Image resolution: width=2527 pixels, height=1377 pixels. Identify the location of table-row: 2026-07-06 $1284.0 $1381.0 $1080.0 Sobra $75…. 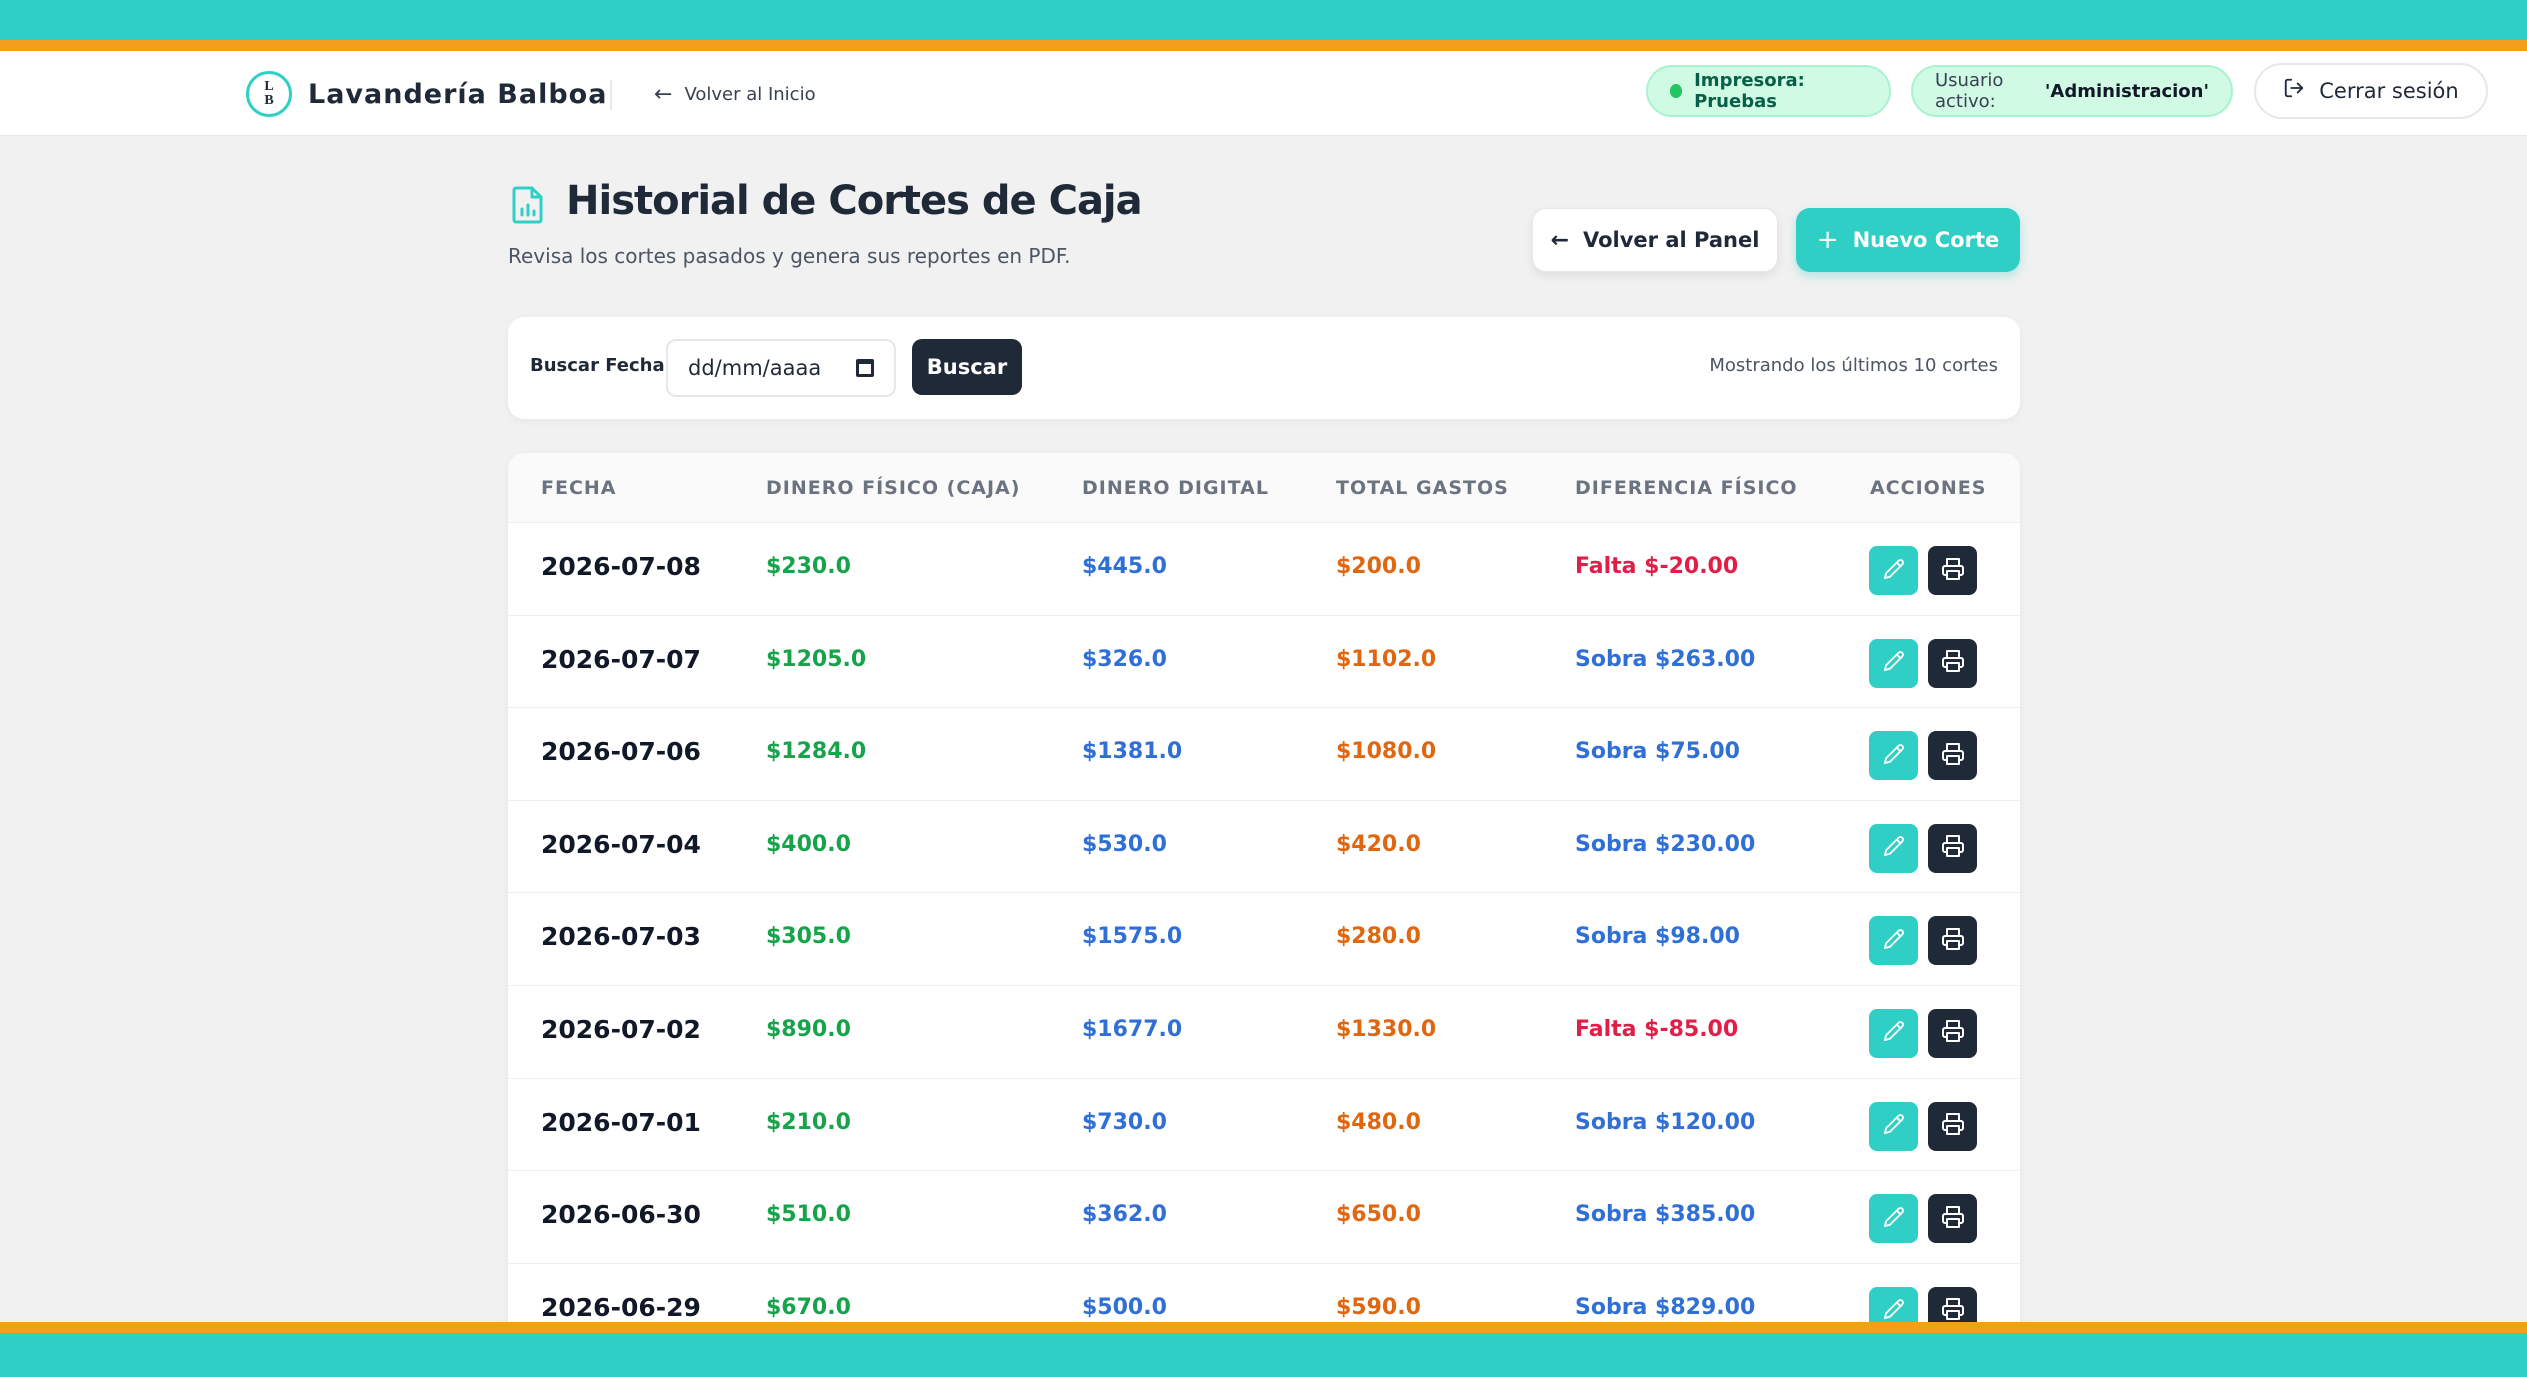
(1264, 754).